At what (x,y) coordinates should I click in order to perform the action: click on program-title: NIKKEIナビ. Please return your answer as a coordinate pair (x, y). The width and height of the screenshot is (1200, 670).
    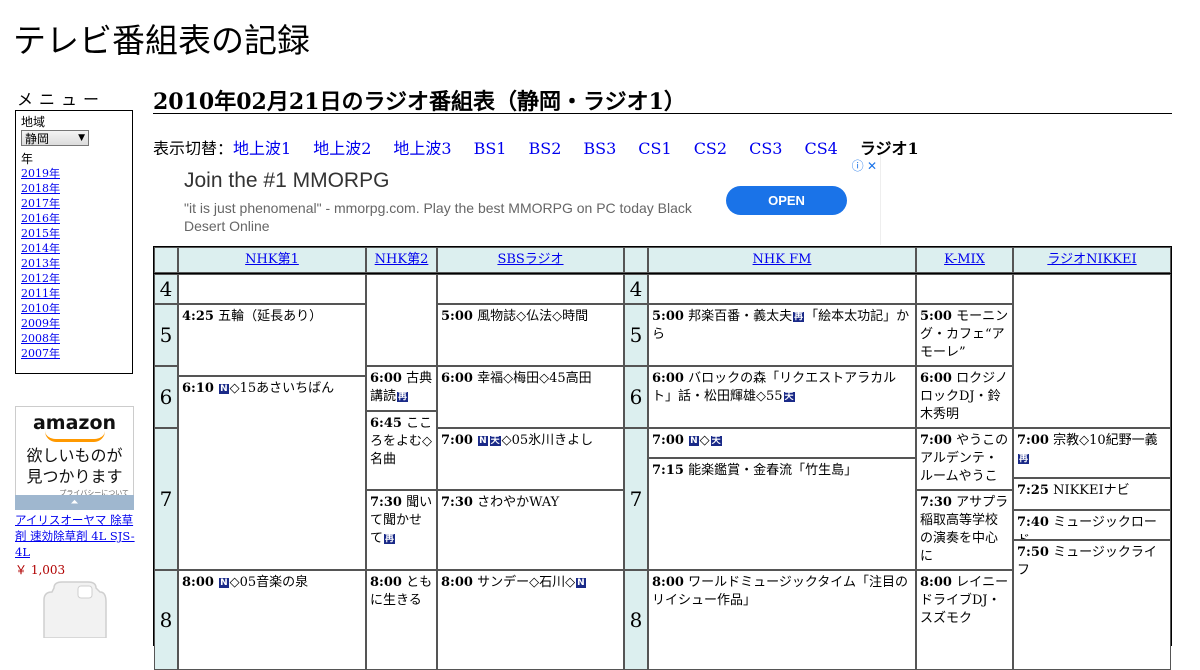
    Looking at the image, I should click on (1091, 490).